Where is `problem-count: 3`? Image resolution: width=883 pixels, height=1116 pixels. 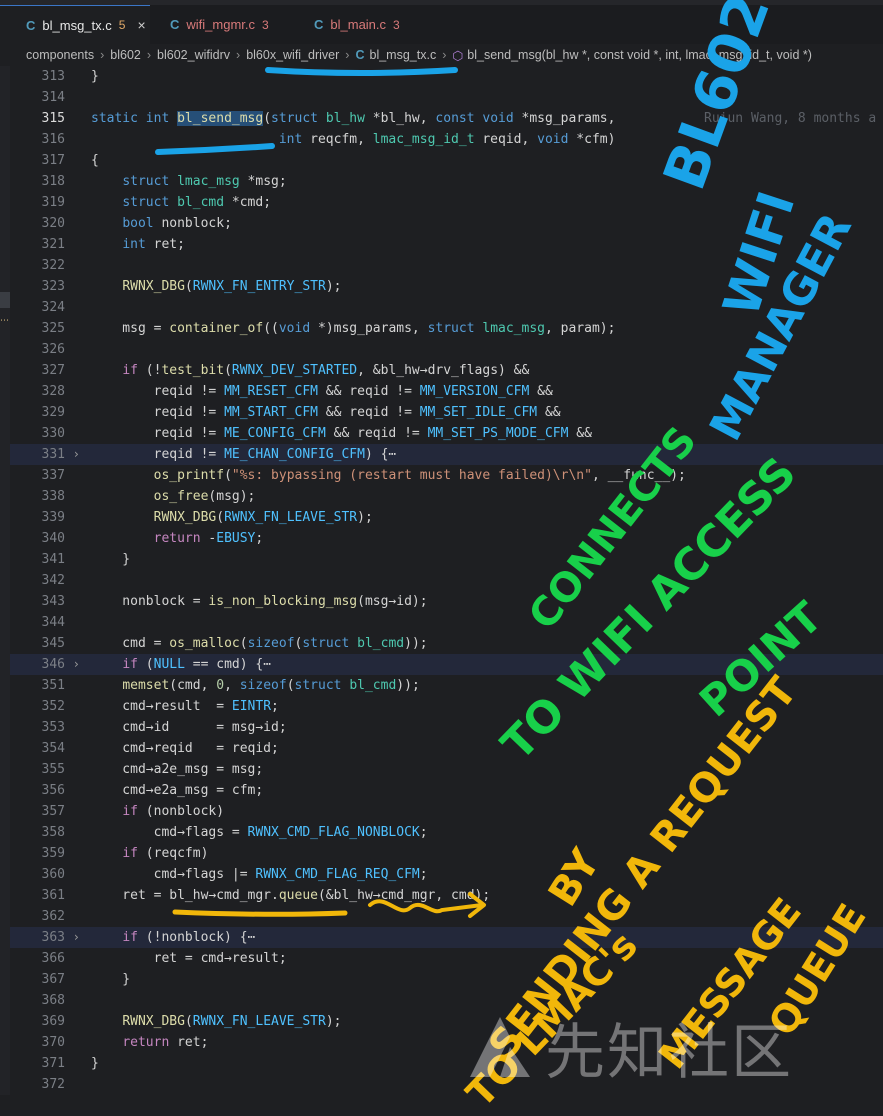 problem-count: 3 is located at coordinates (265, 24).